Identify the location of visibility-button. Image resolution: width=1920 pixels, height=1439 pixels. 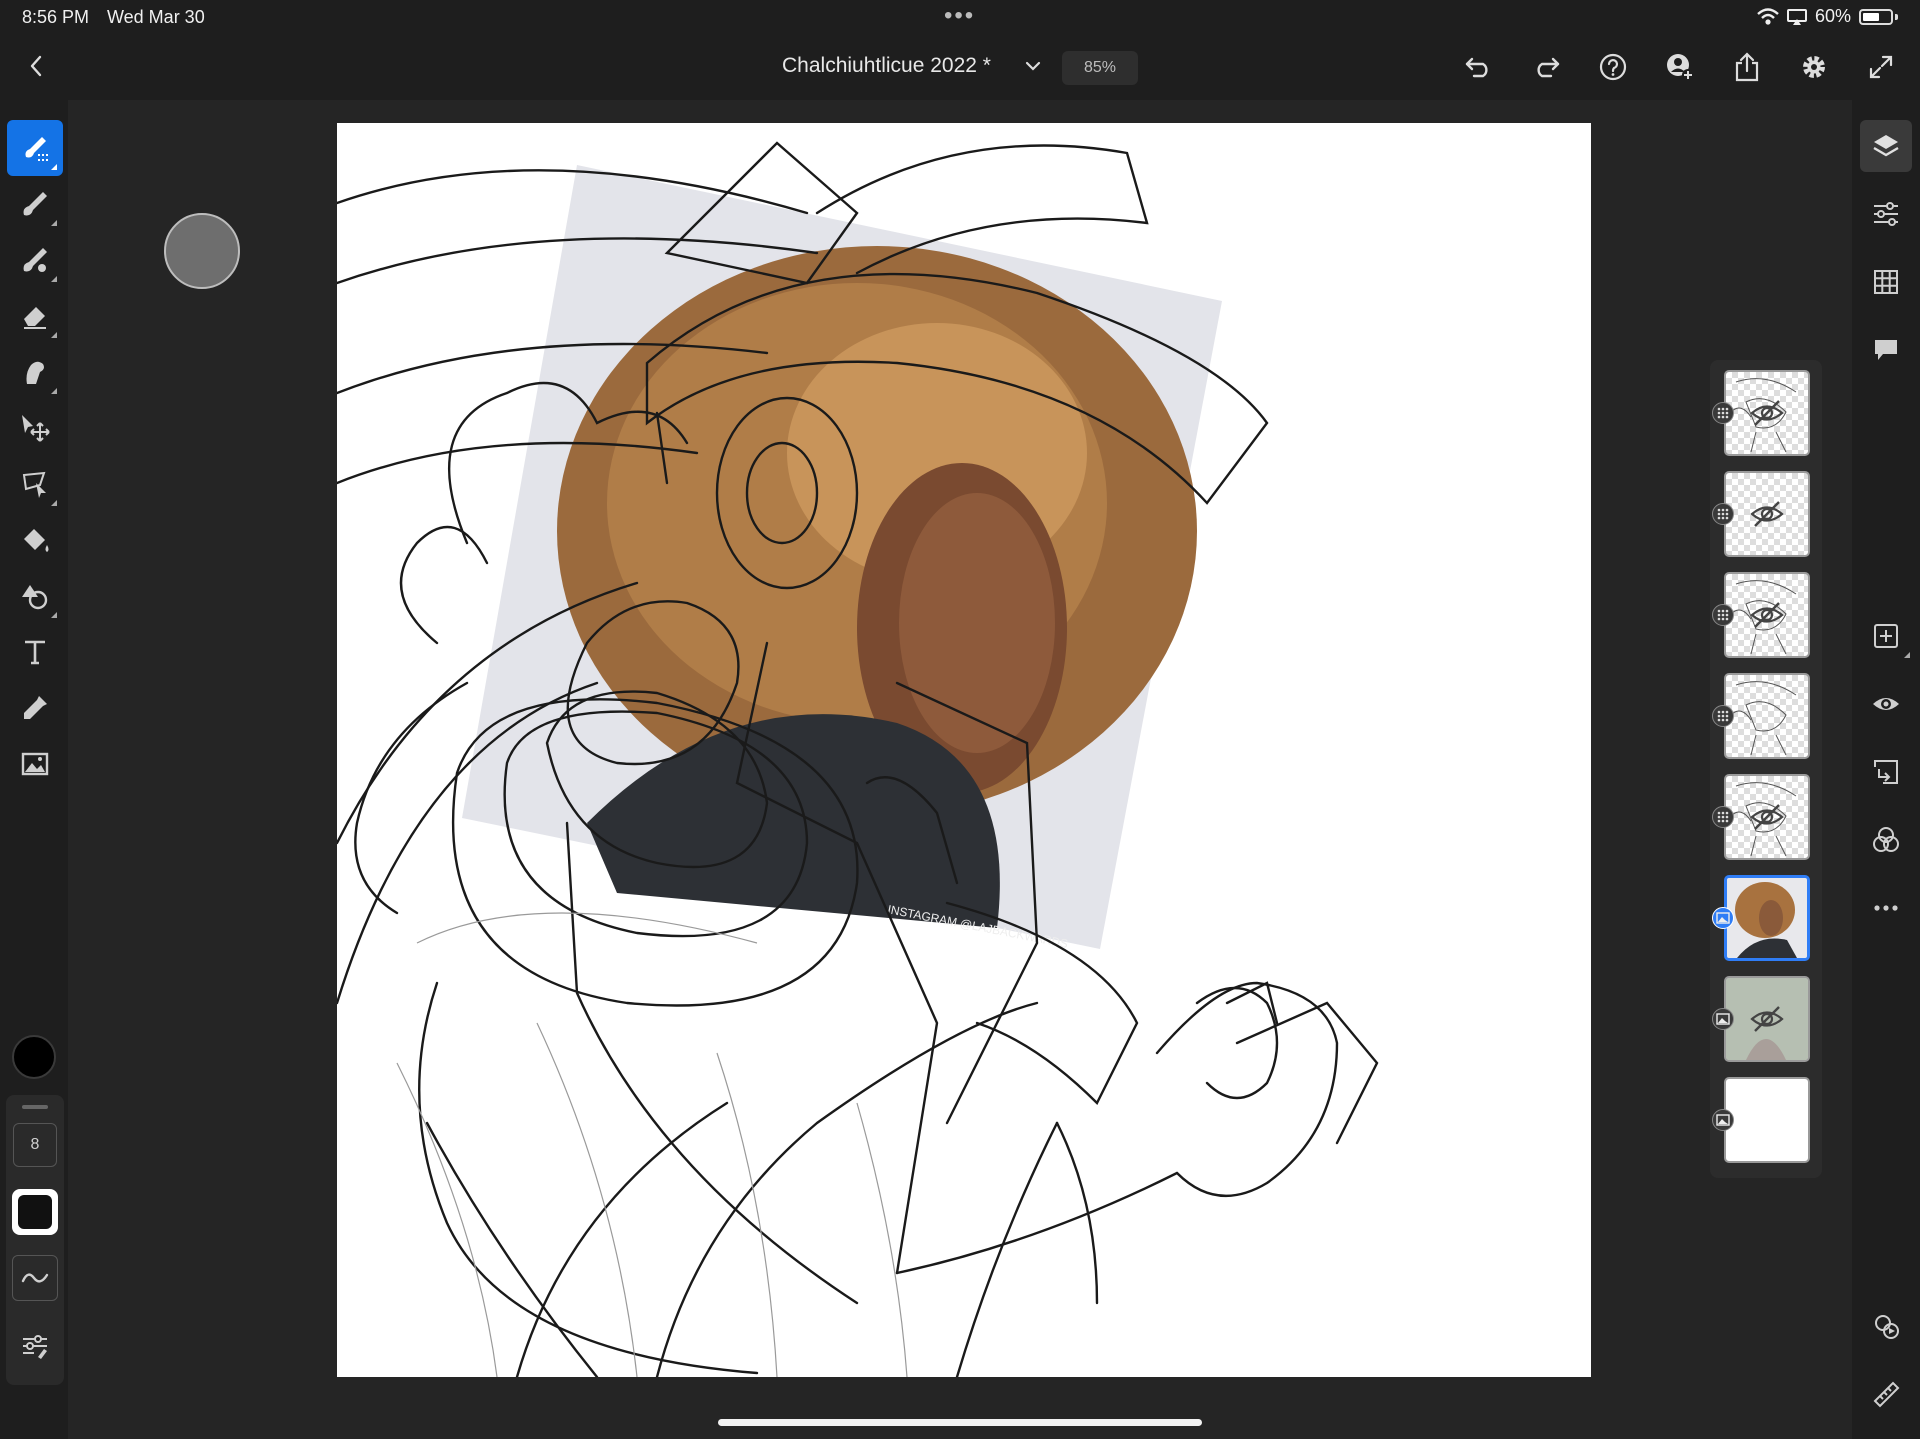
(1886, 704).